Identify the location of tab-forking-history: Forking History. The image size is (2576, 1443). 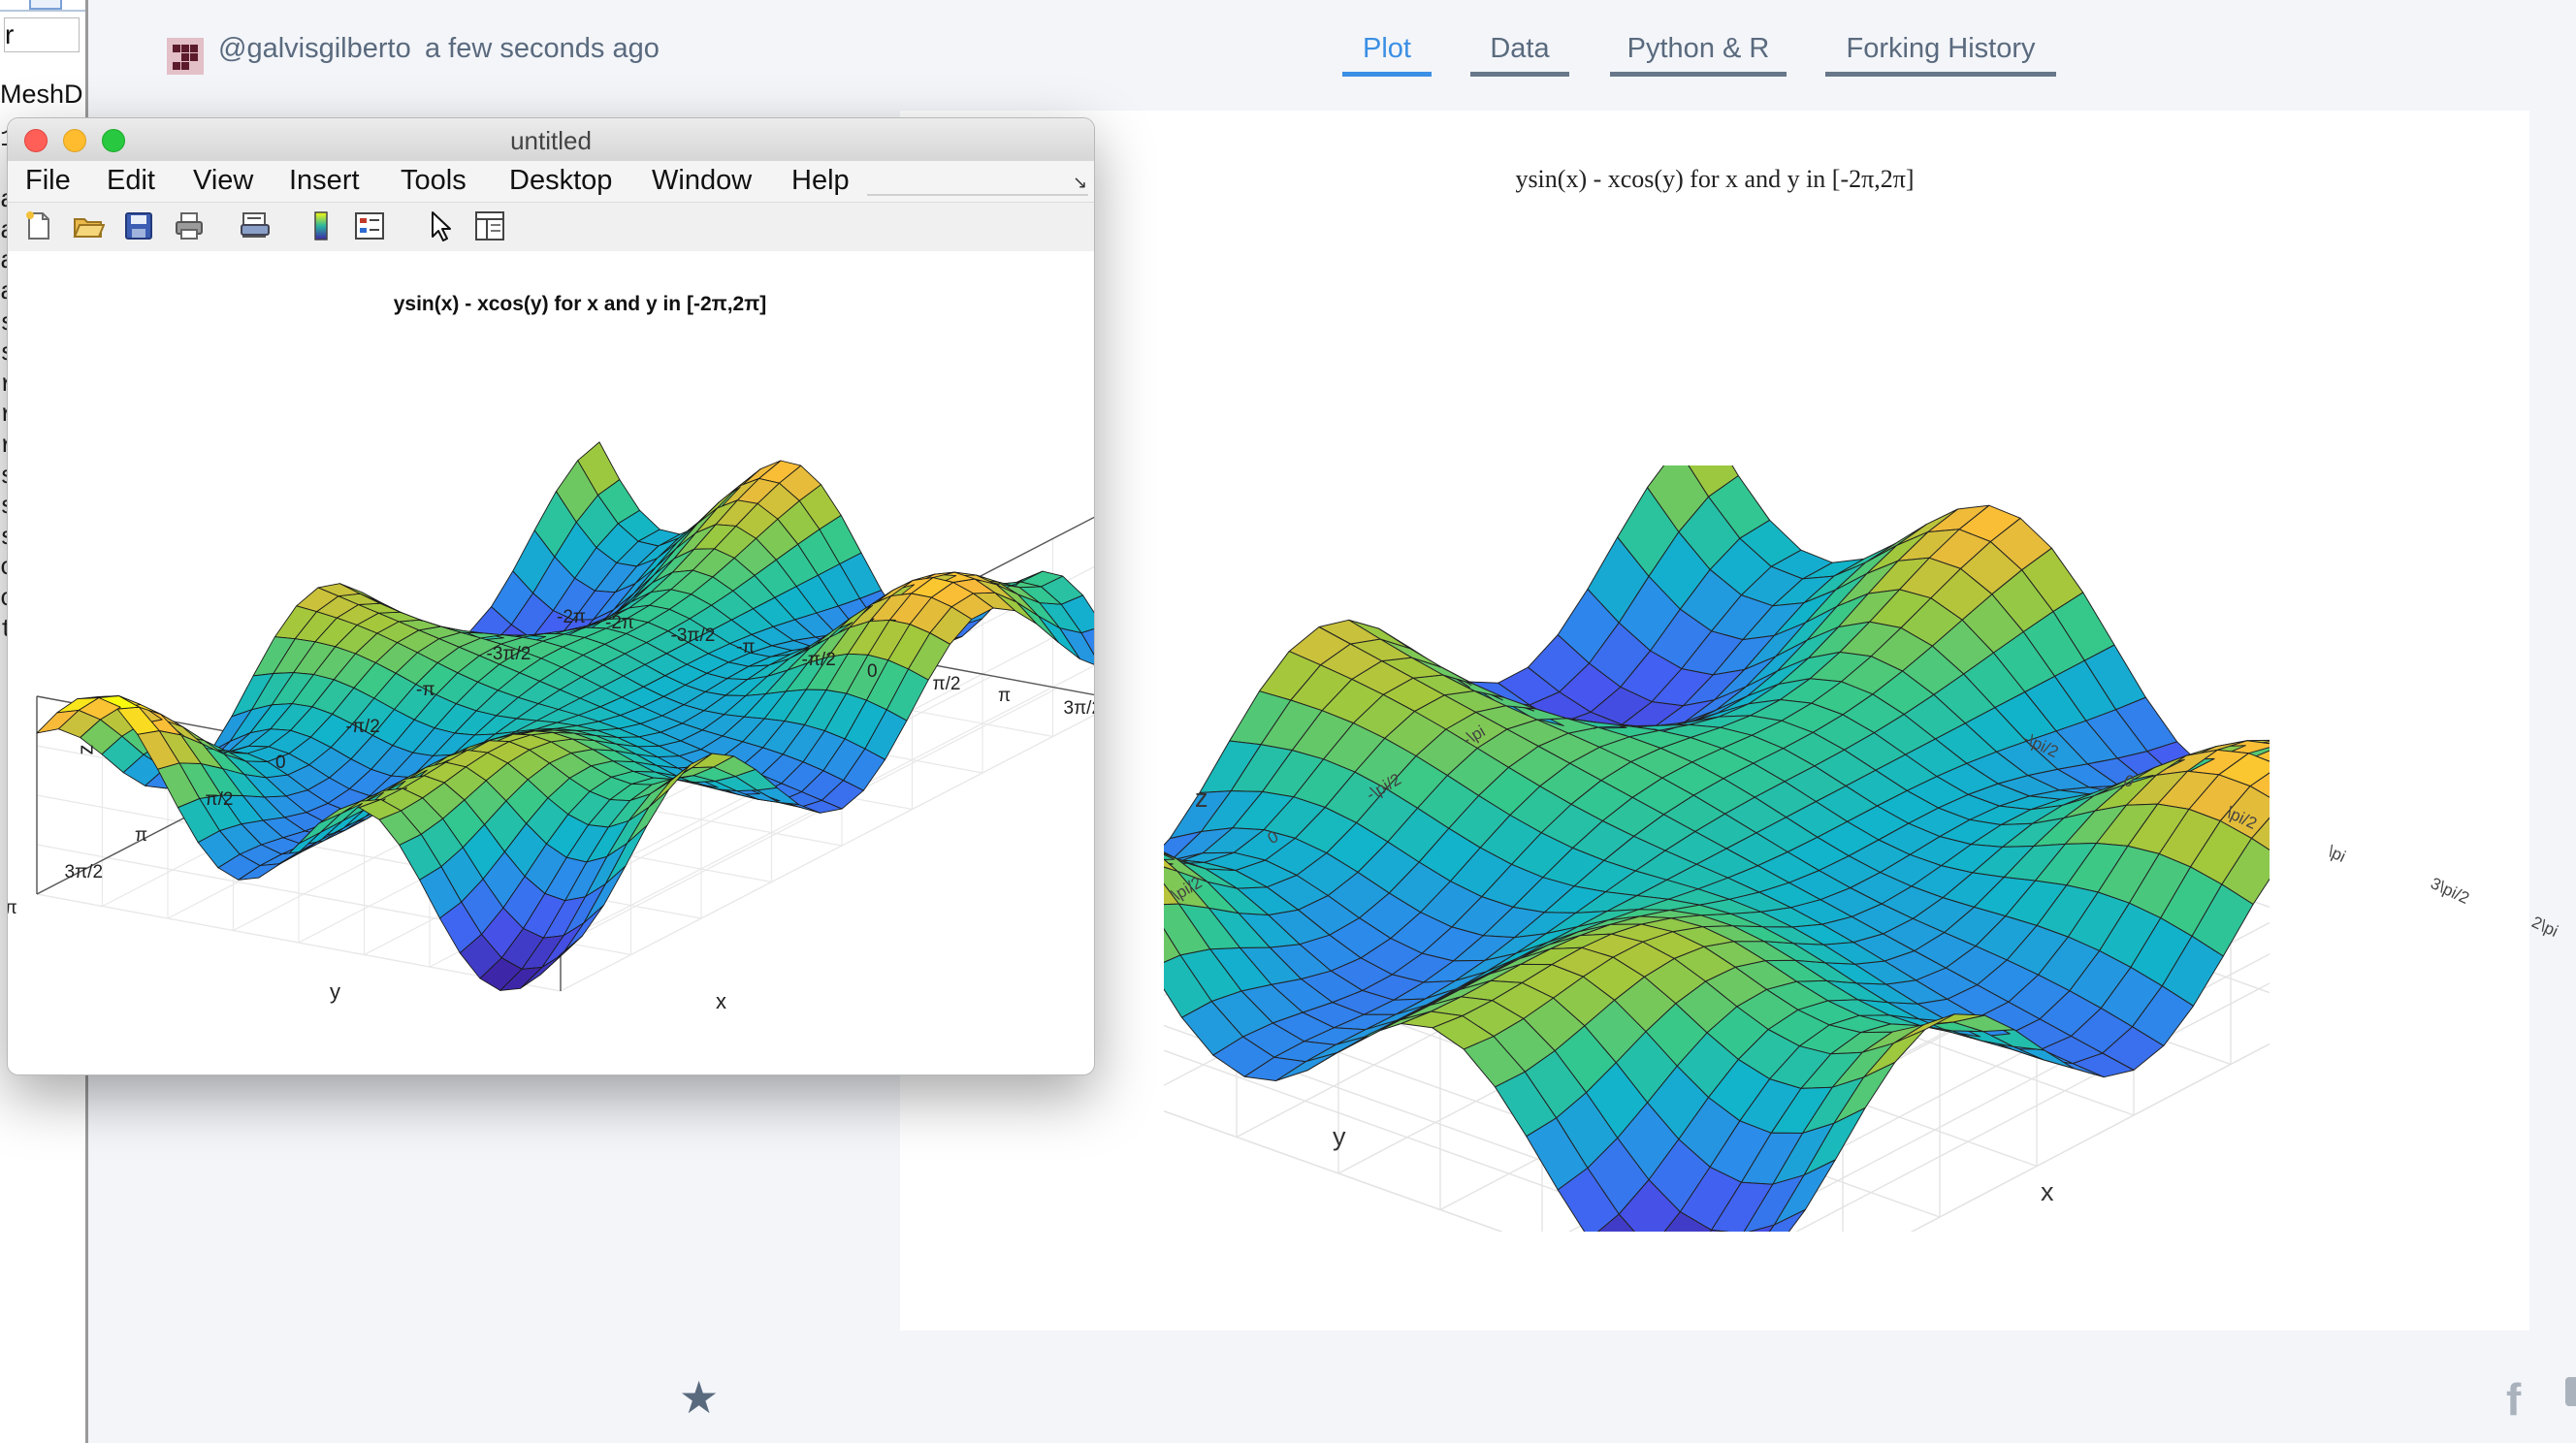
(1940, 55).